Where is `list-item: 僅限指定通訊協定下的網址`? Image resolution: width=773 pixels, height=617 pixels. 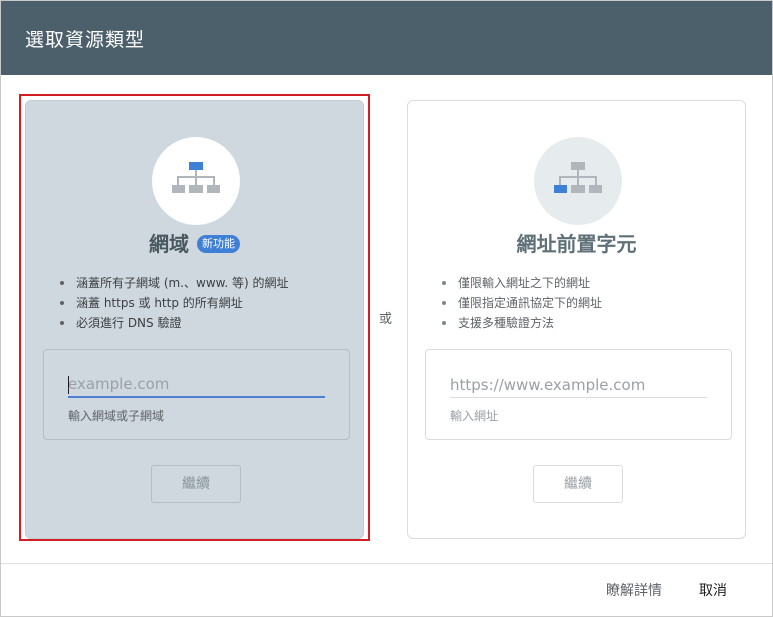
list-item: 僅限指定通訊協定下的網址 is located at coordinates (521, 303).